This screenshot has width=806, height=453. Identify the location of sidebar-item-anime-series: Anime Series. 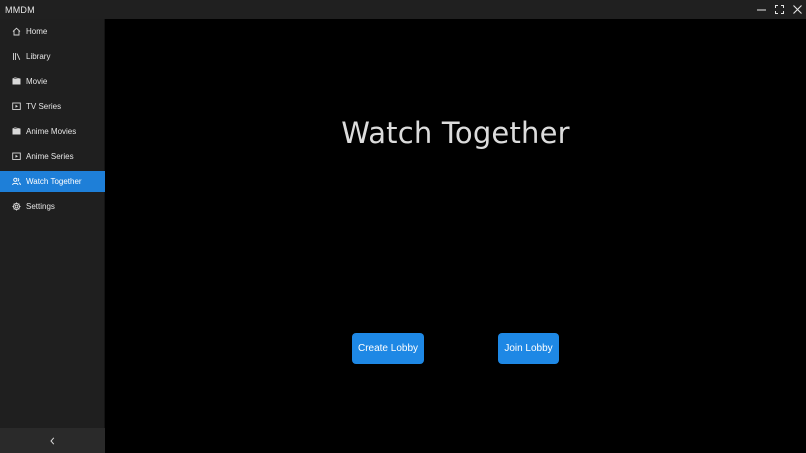
(52, 156).